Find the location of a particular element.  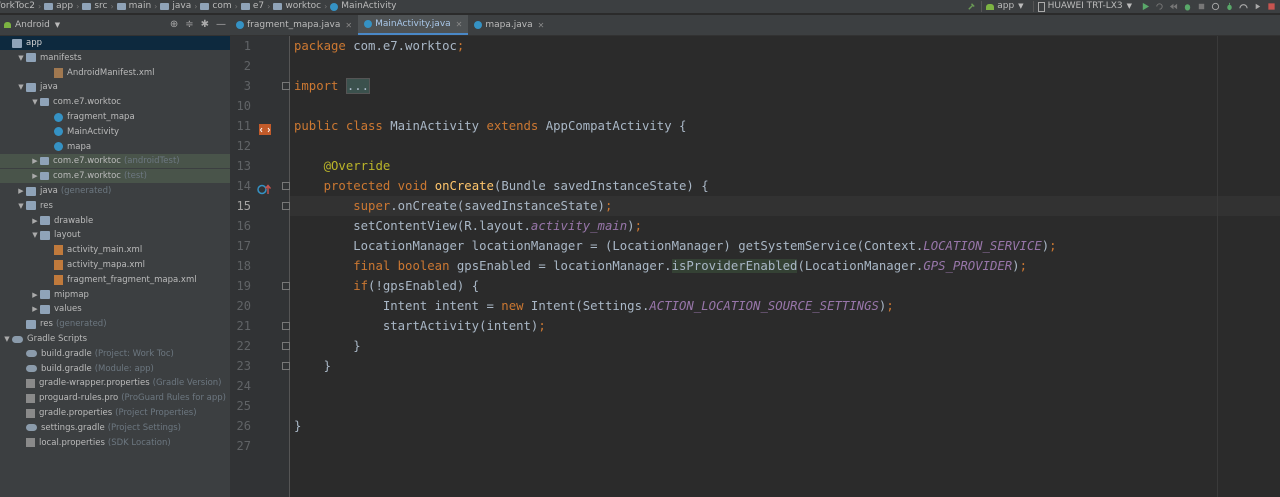

tree-item: ▼ layout is located at coordinates (115, 235).